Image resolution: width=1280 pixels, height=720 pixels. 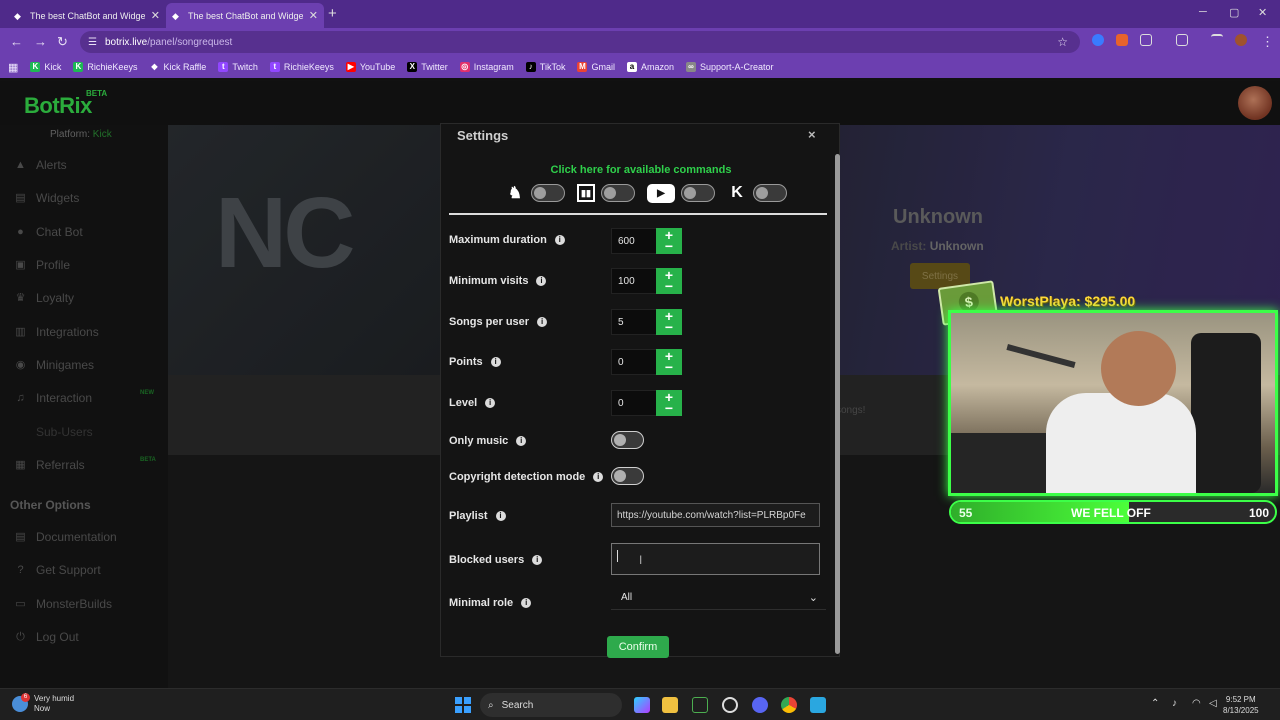 What do you see at coordinates (87, 15) in the screenshot?
I see `browser-tab: ◆ The best ChatBot and Widgets ✕` at bounding box center [87, 15].